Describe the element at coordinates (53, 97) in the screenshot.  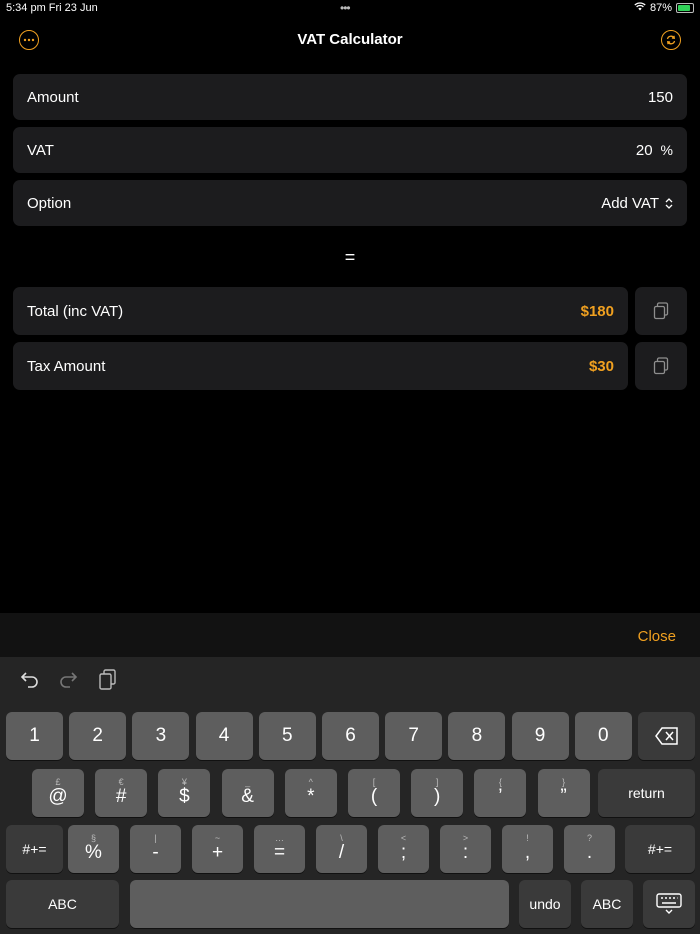
I see `amount-label: Amount` at that location.